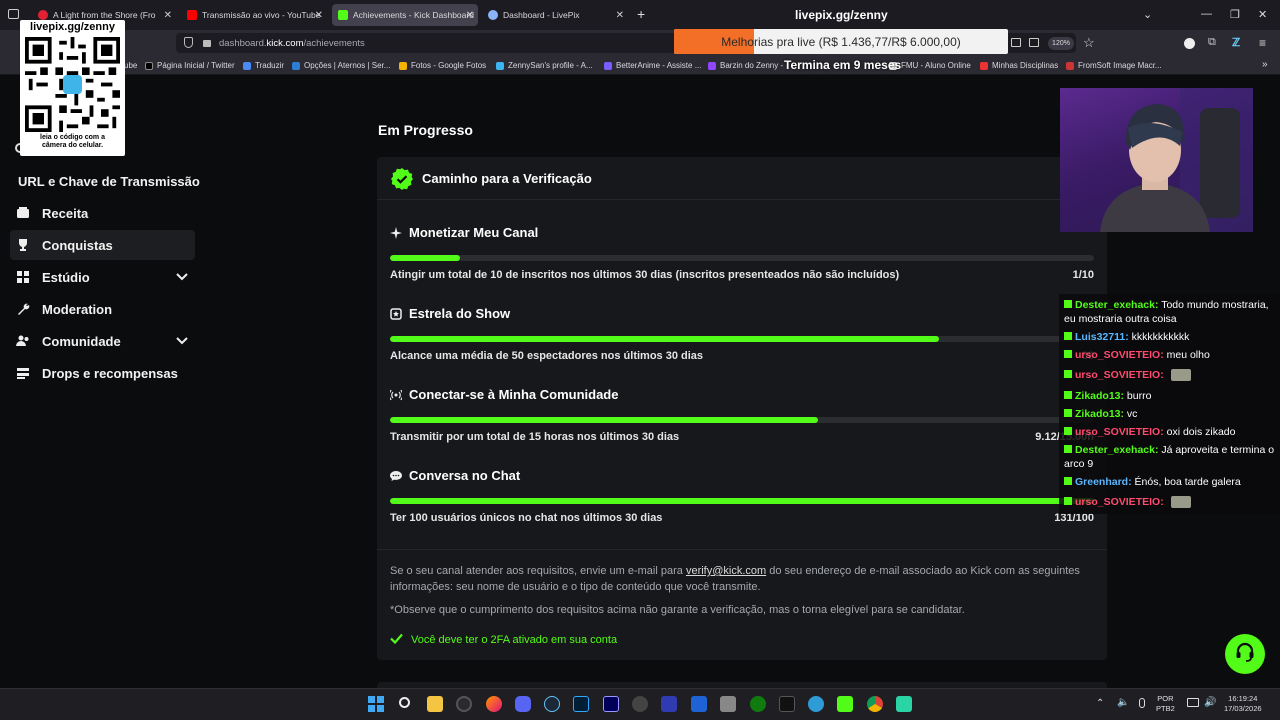  I want to click on chat-username: Greenhard:, so click(1103, 482).